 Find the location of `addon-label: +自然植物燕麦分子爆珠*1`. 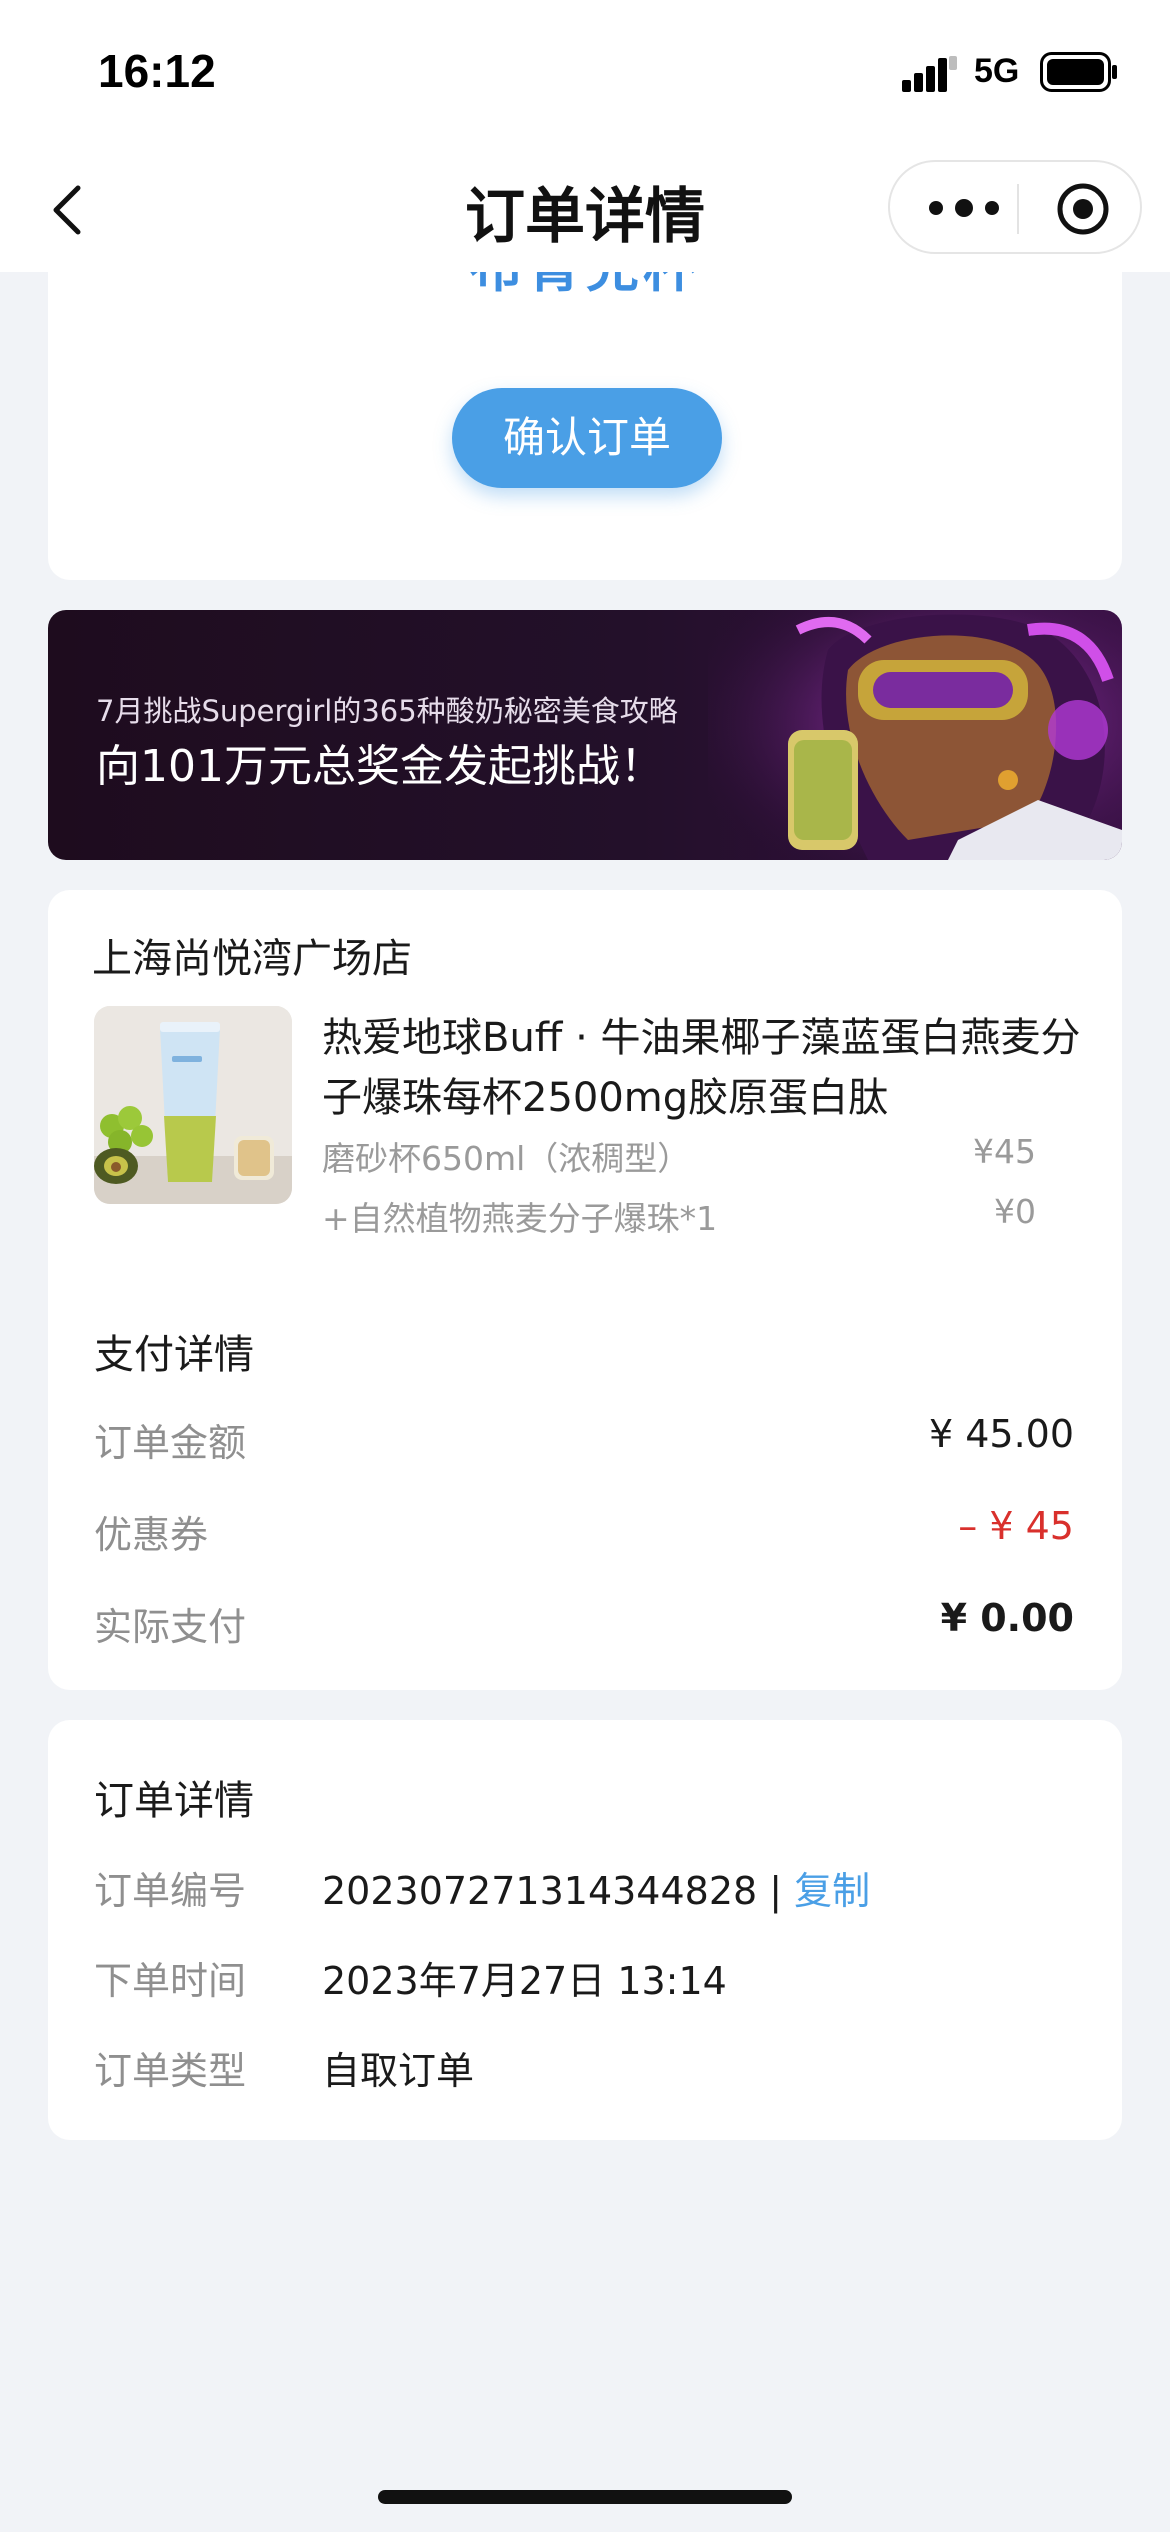

addon-label: +自然植物燕麦分子爆珠*1 is located at coordinates (520, 1218).